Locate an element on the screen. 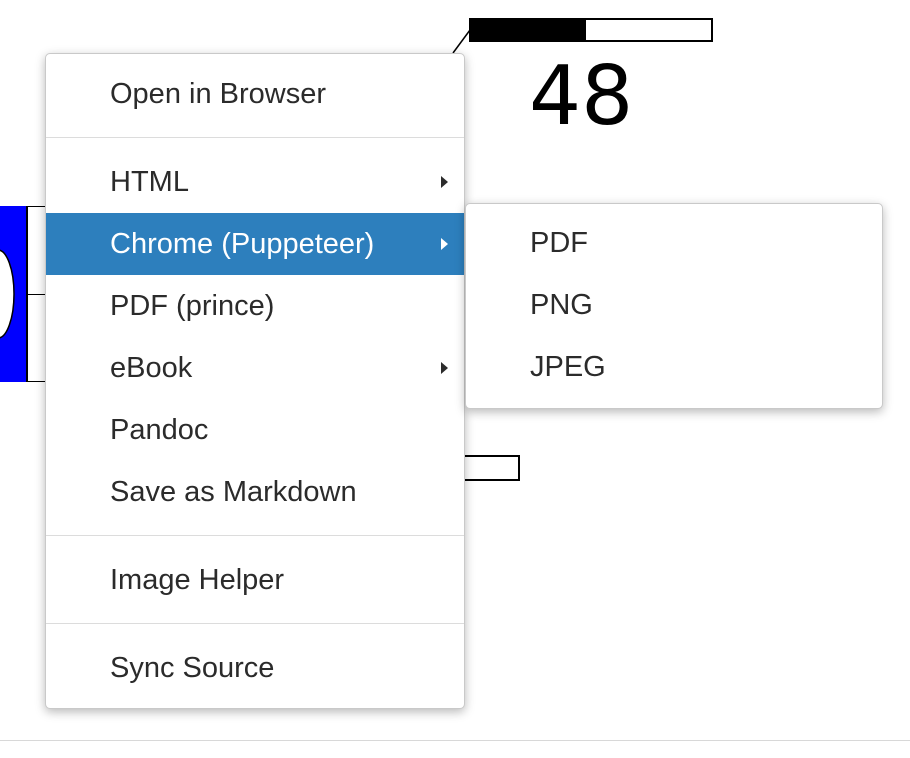 This screenshot has height=758, width=910. menu-item-open-in-browser: Open in Browser is located at coordinates (255, 94).